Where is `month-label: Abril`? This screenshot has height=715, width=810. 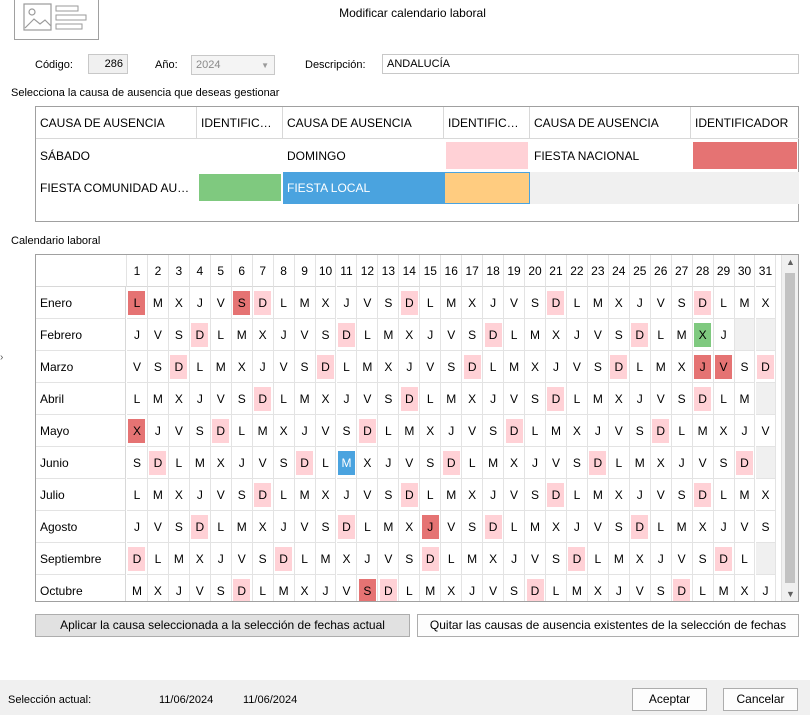
month-label: Abril is located at coordinates (81, 399).